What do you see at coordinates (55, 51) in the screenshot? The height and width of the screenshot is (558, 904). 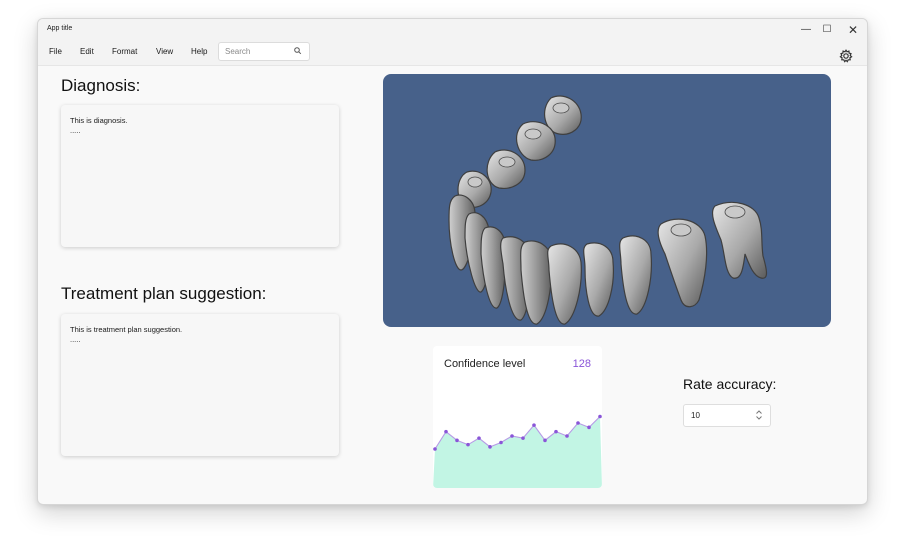 I see `menu-file: File` at bounding box center [55, 51].